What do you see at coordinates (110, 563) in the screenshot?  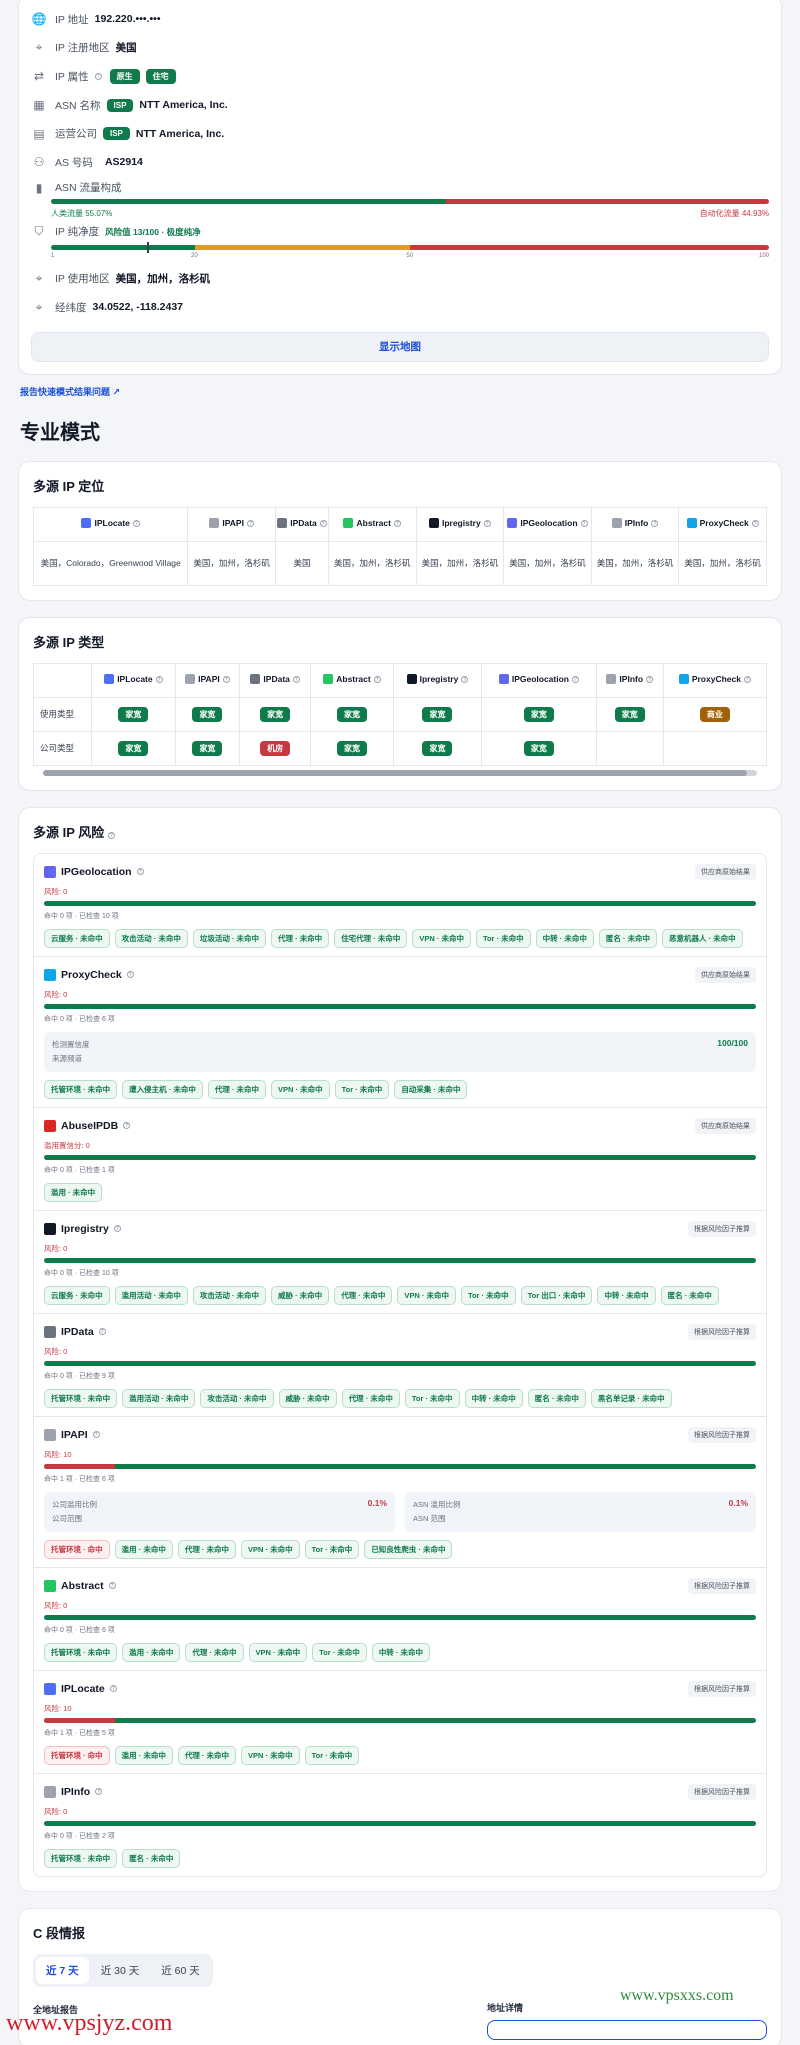 I see `geo-location-cell: 美国，Colorado，Greenwood Village` at bounding box center [110, 563].